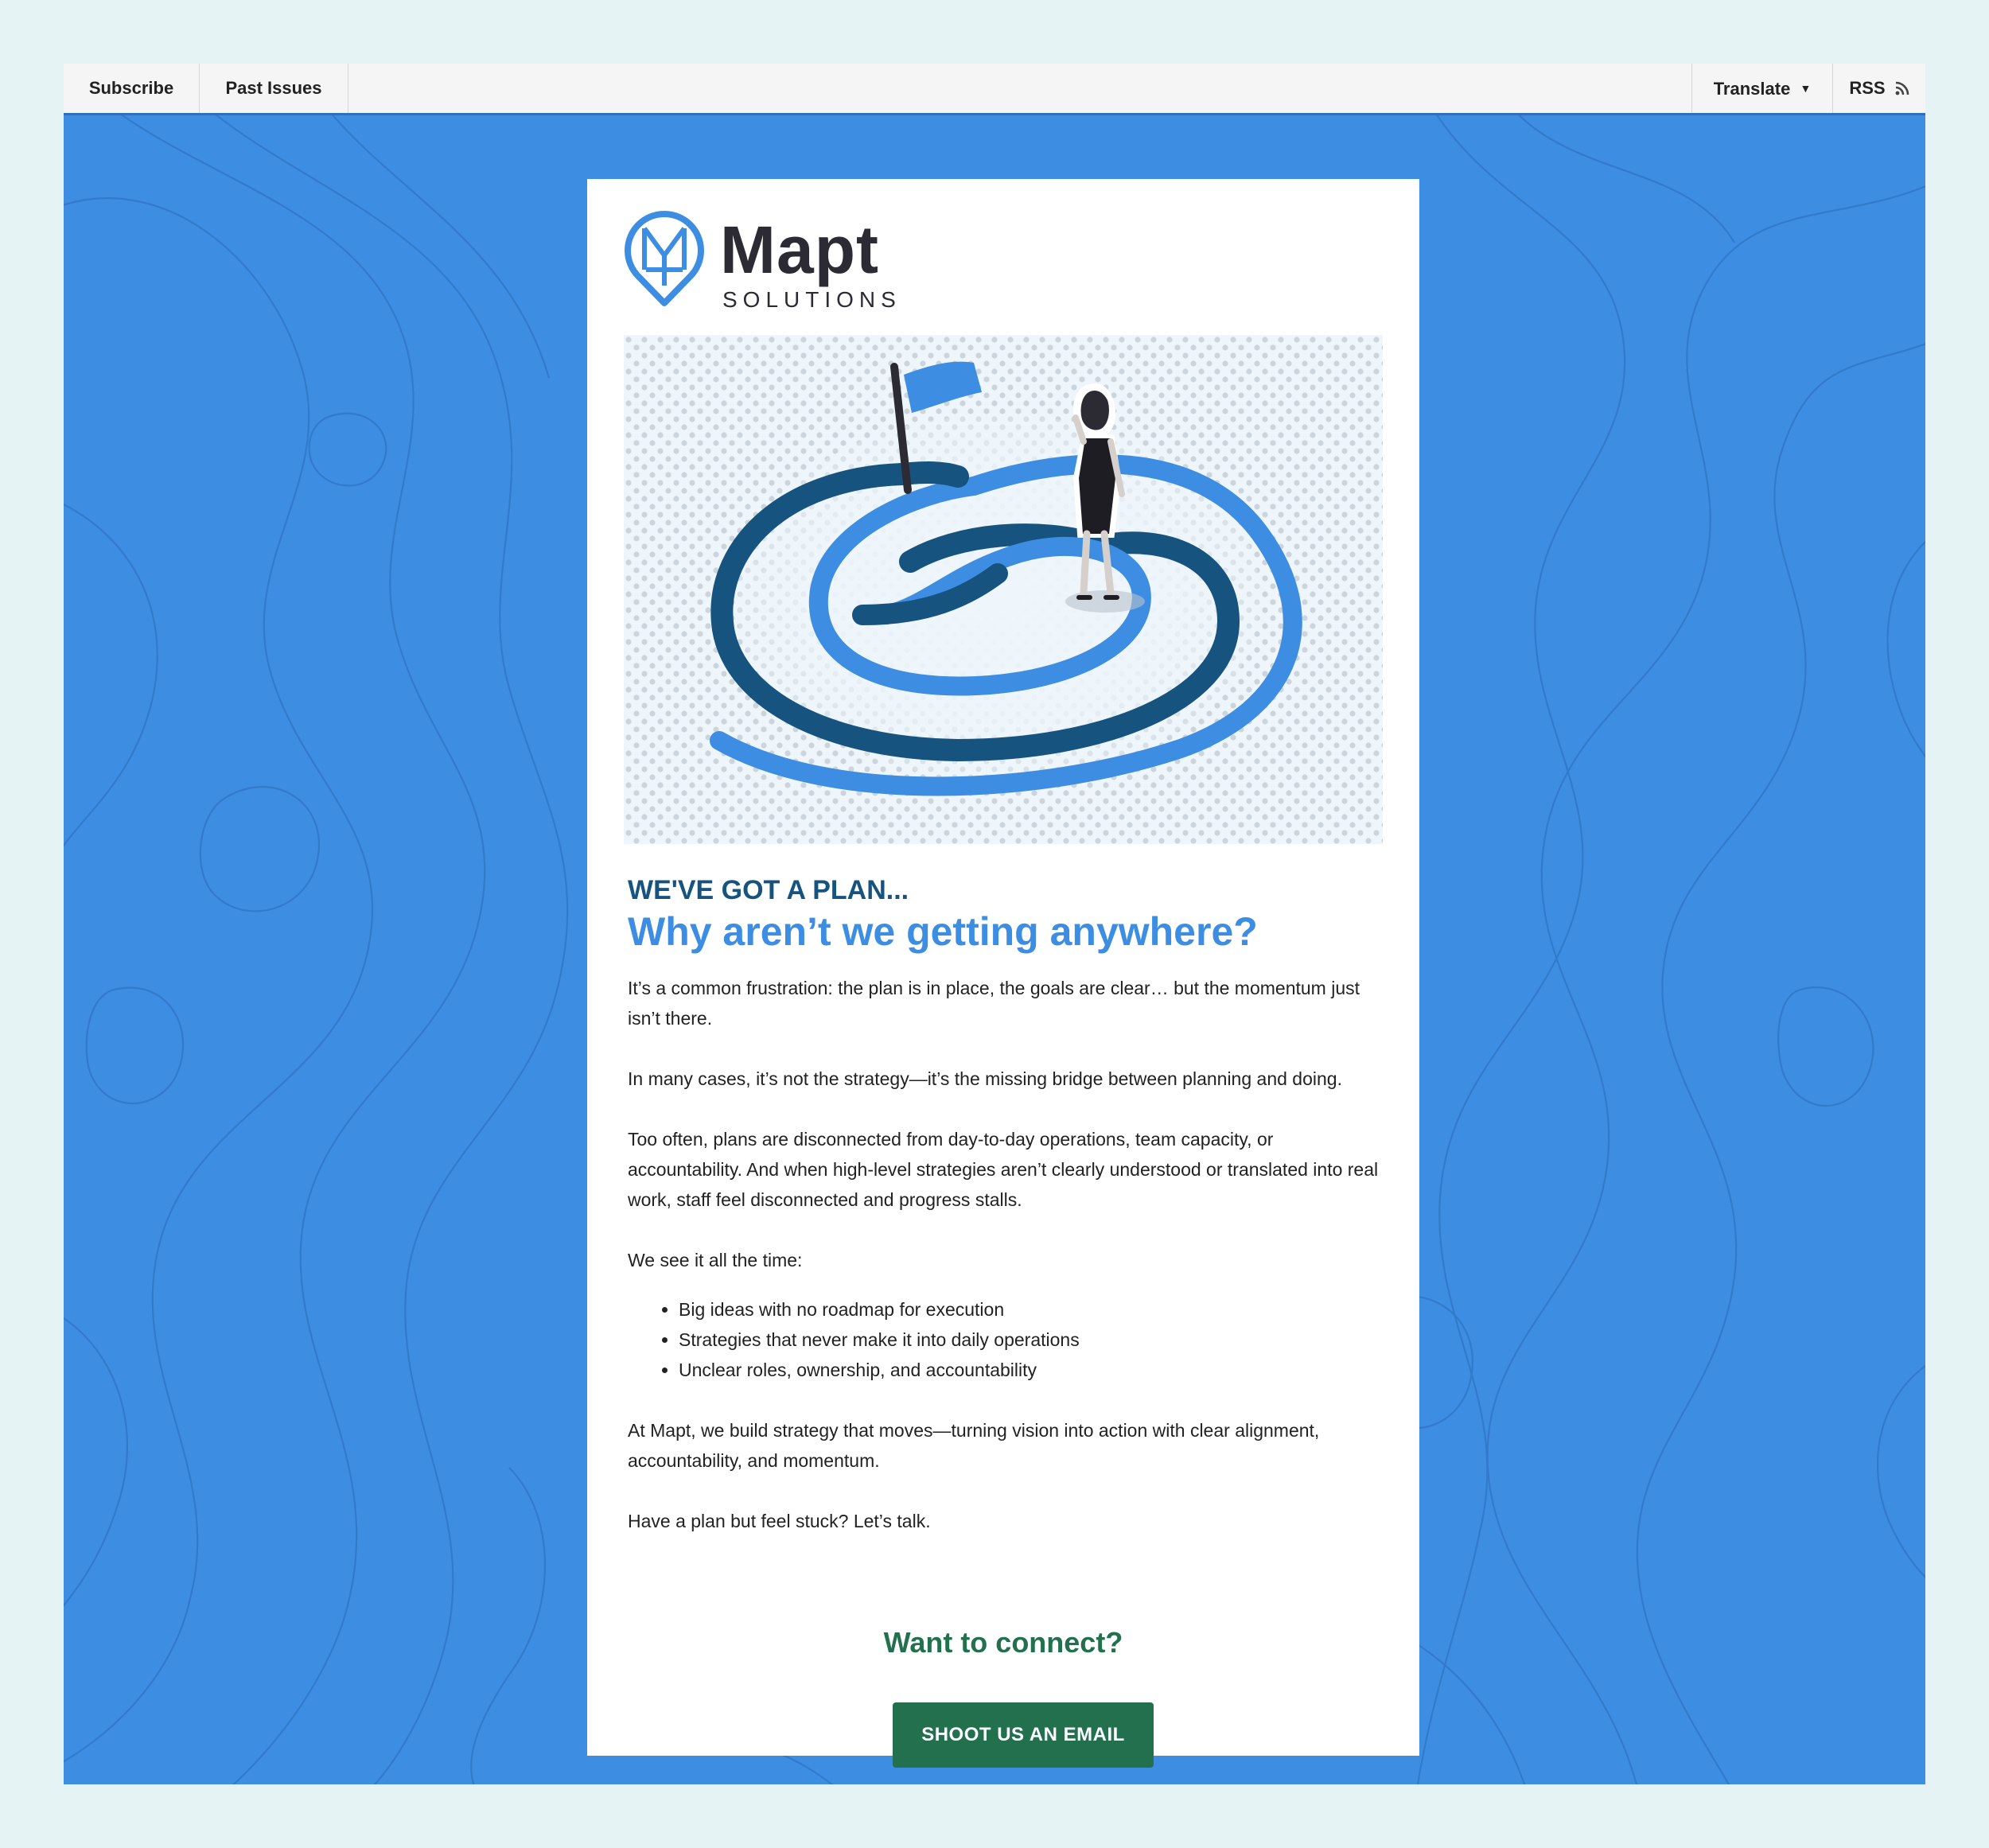 This screenshot has height=1848, width=1989. What do you see at coordinates (799, 249) in the screenshot?
I see `brand-name: Mapt` at bounding box center [799, 249].